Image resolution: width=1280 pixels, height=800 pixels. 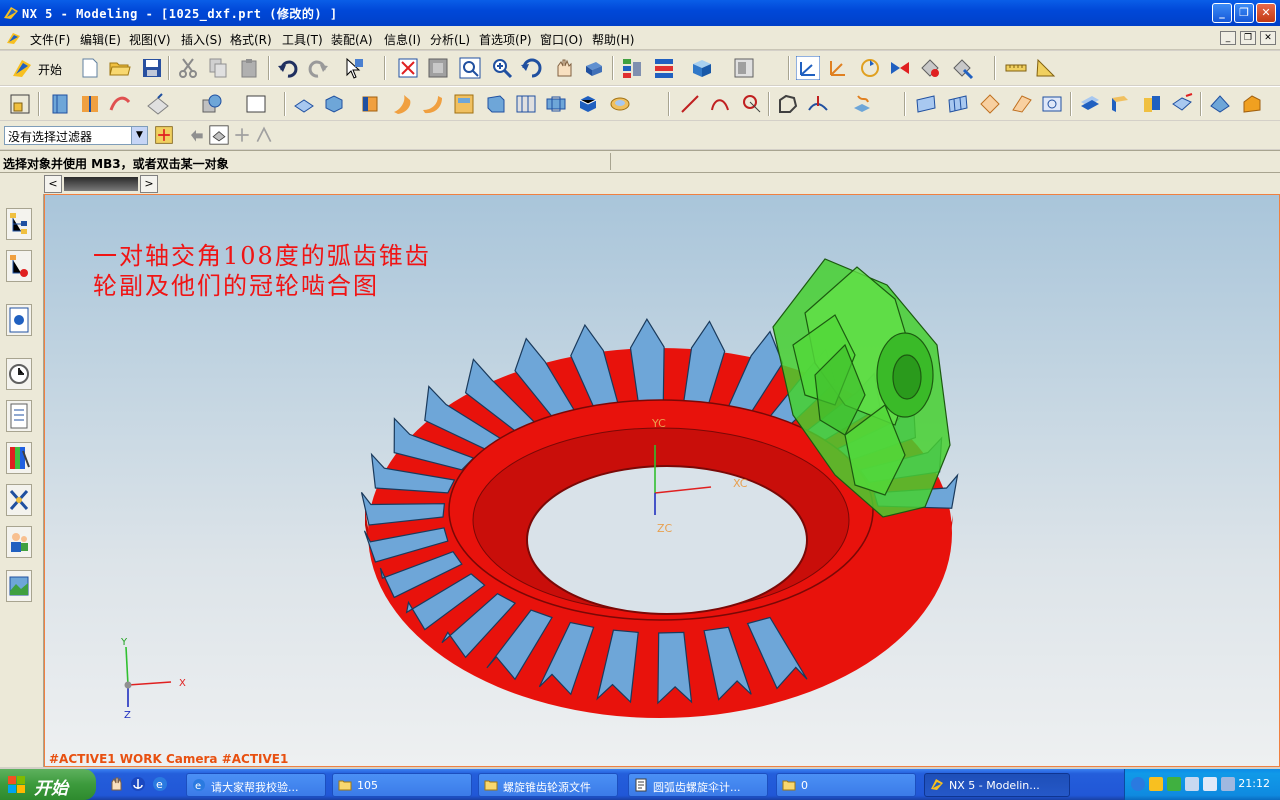 I want to click on layer-settings-icon, so click(x=632, y=68).